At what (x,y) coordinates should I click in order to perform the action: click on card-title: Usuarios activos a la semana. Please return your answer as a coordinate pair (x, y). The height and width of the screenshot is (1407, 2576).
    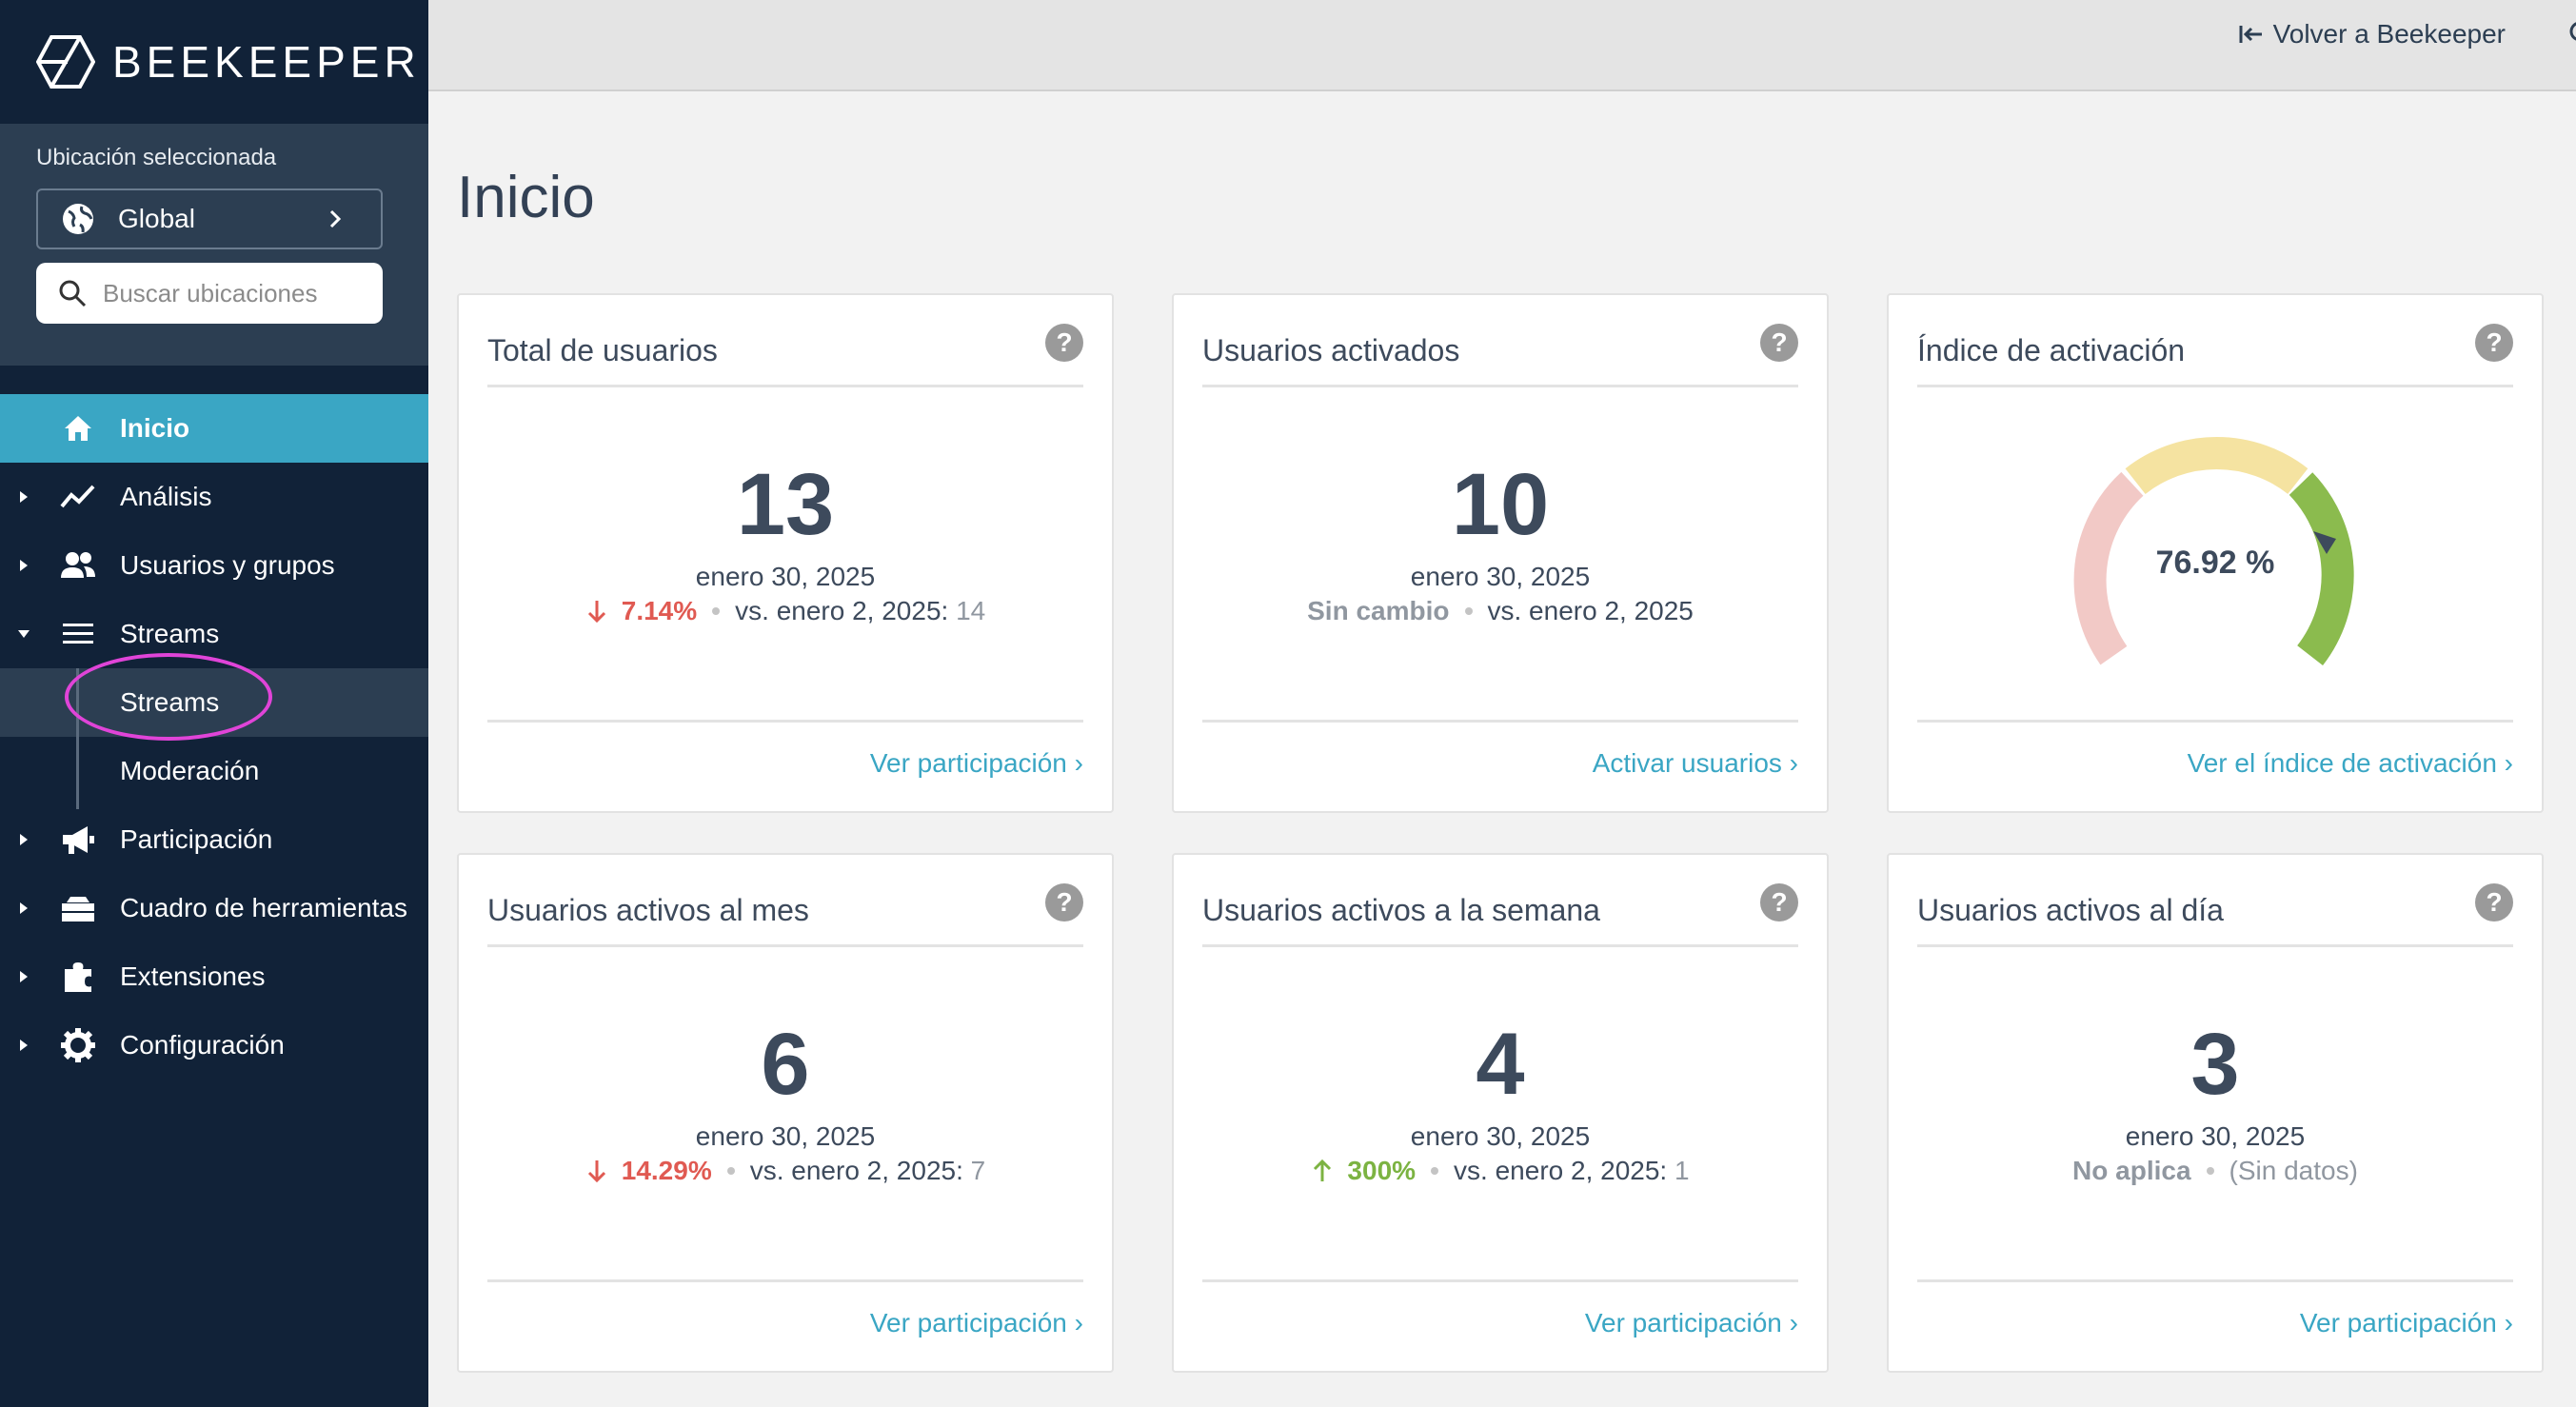
    Looking at the image, I should click on (1401, 910).